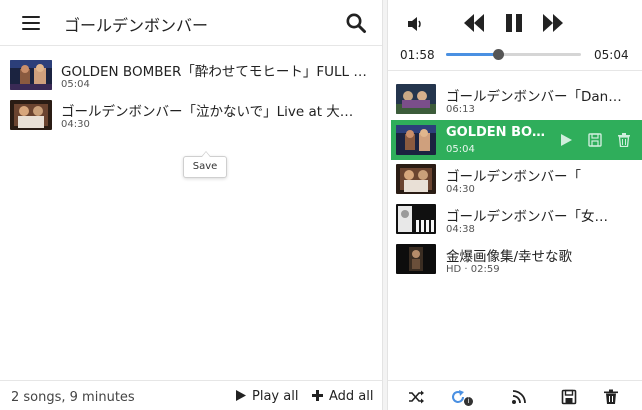  Describe the element at coordinates (625, 140) in the screenshot. I see `trash-icon` at that location.